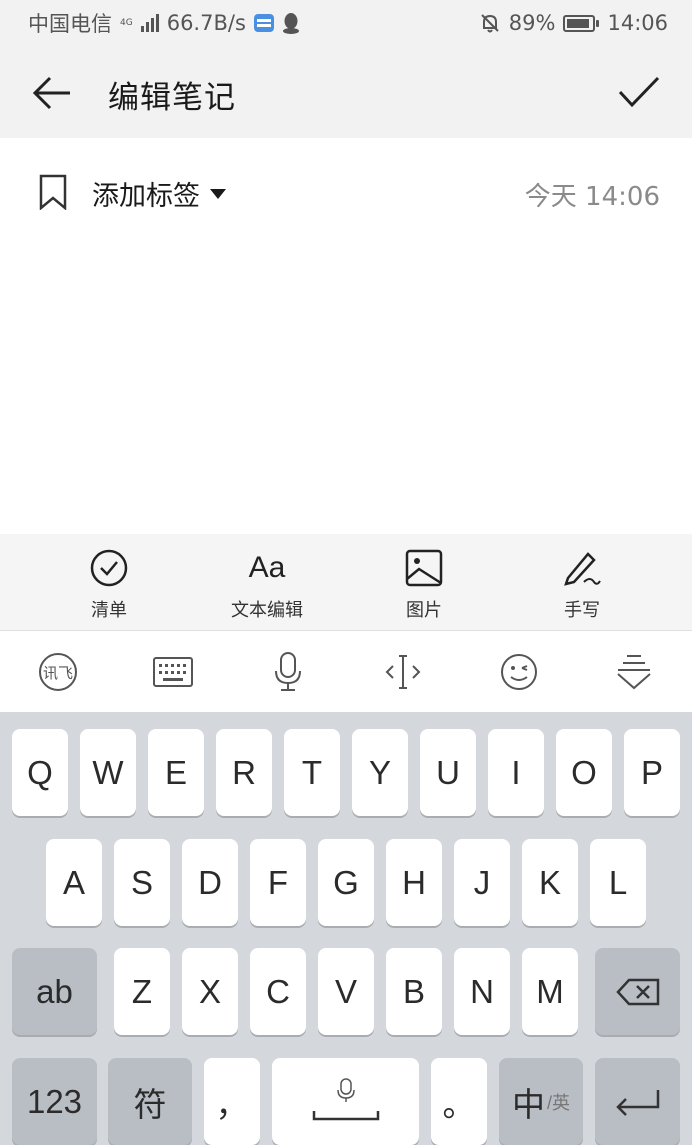  I want to click on qq-icon, so click(290, 23).